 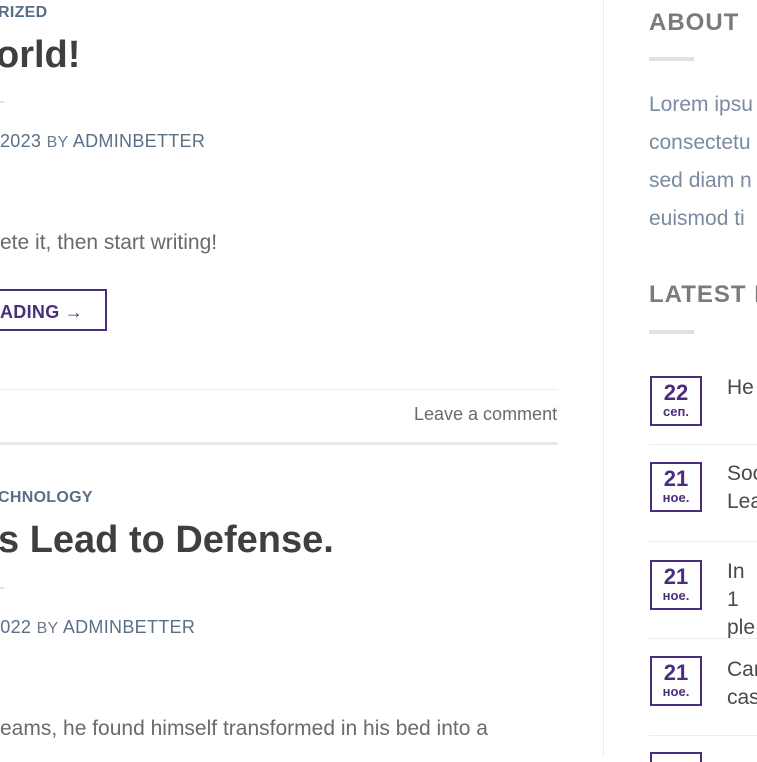 I want to click on date-month: сеп., so click(x=676, y=411).